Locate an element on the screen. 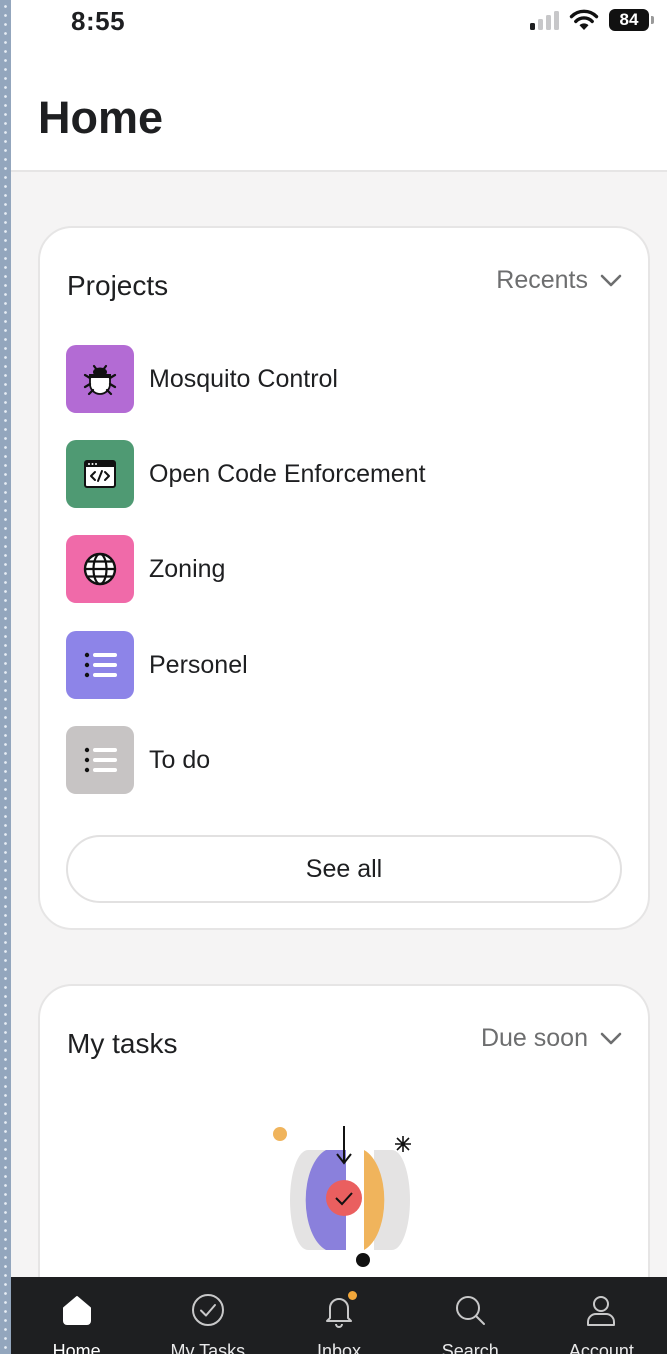  battery-indicator: 84 is located at coordinates (631, 20).